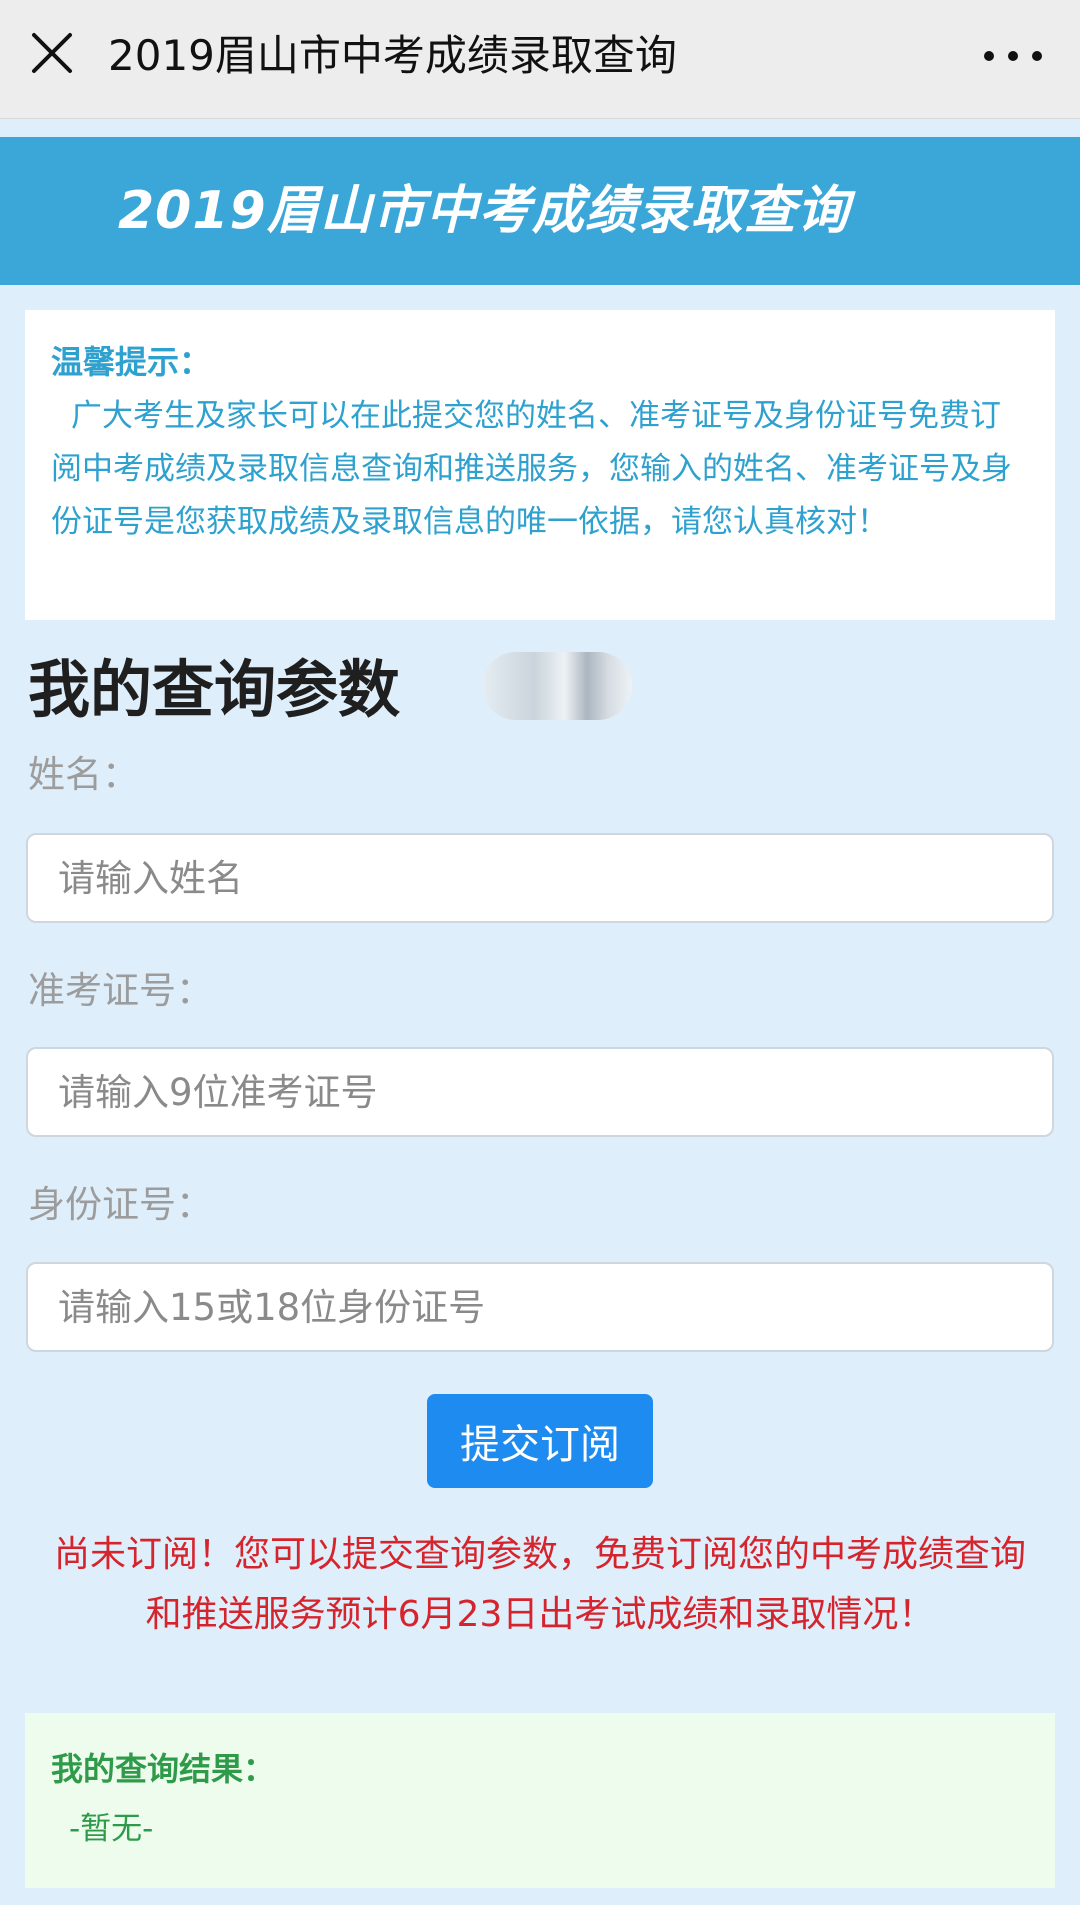 The width and height of the screenshot is (1080, 1905). What do you see at coordinates (540, 1800) in the screenshot?
I see `result-box: 我的查询结果： -暂无-` at bounding box center [540, 1800].